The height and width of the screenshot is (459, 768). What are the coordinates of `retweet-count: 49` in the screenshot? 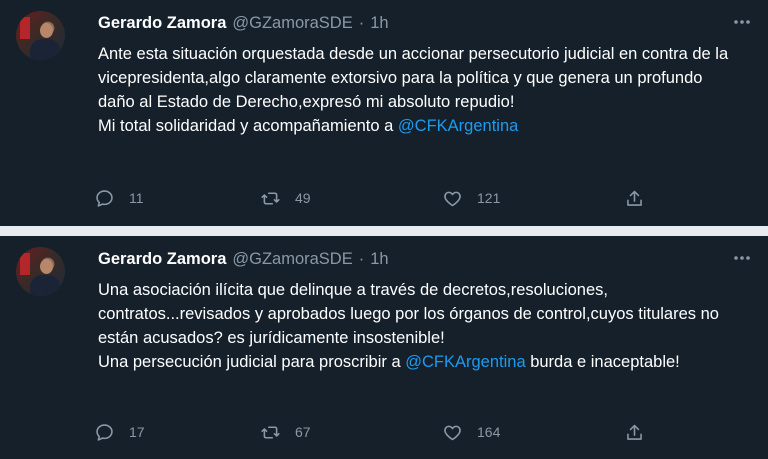 It's located at (303, 198).